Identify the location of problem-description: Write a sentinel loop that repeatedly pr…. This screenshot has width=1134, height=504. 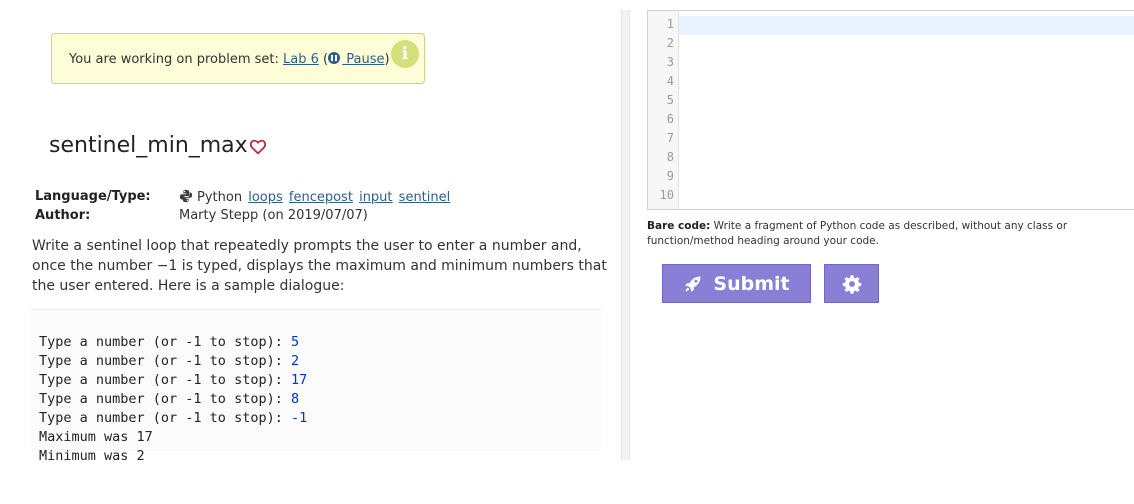
(319, 266).